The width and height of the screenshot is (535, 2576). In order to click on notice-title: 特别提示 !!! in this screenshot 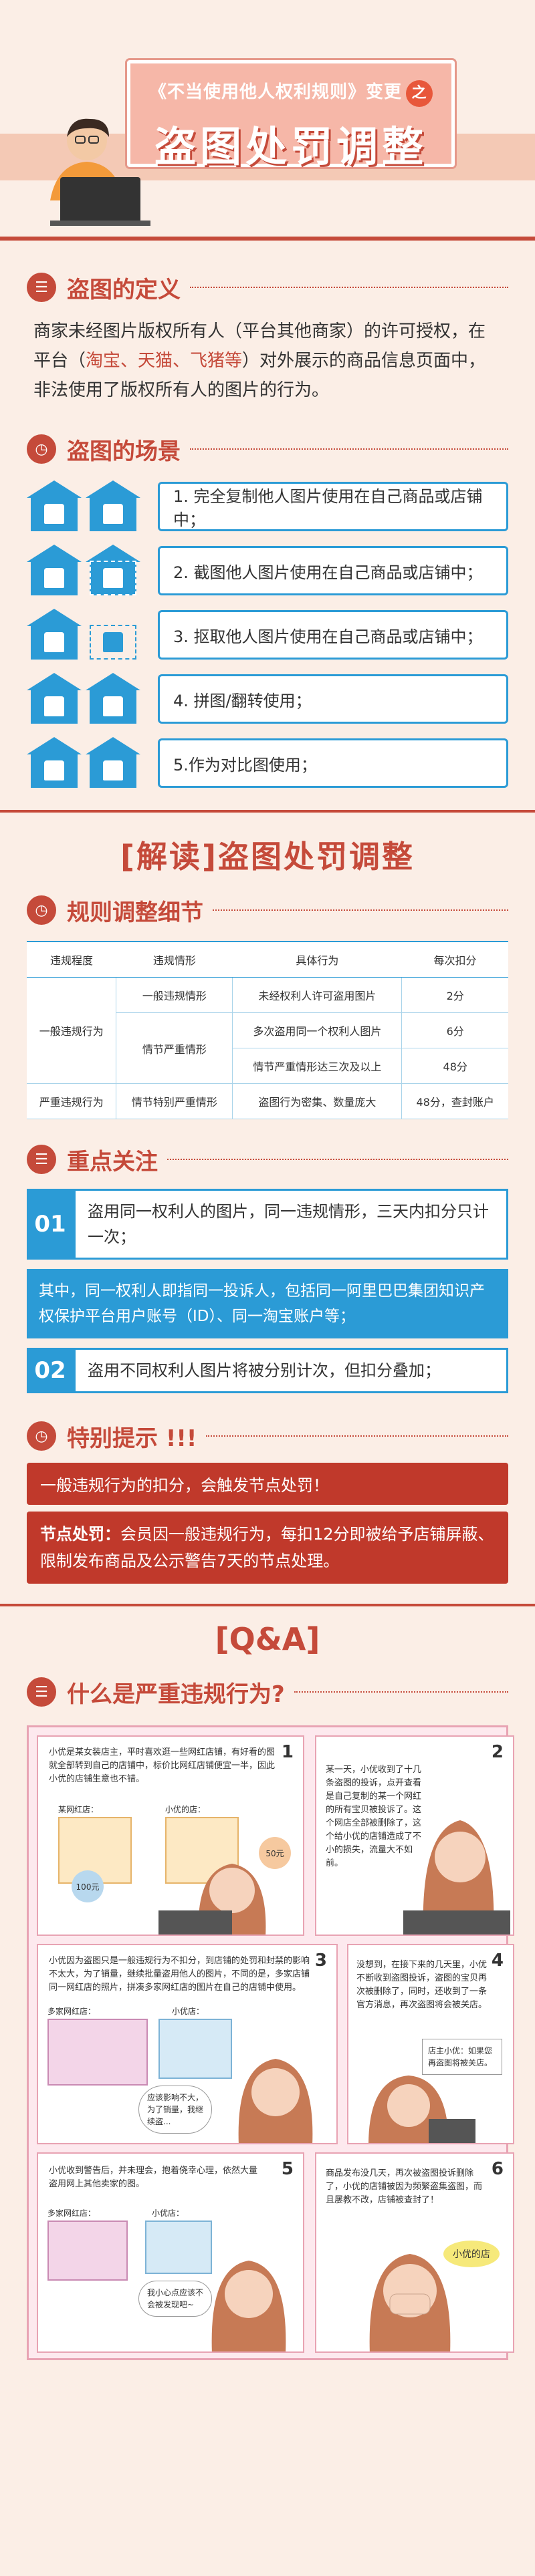, I will do `click(132, 1438)`.